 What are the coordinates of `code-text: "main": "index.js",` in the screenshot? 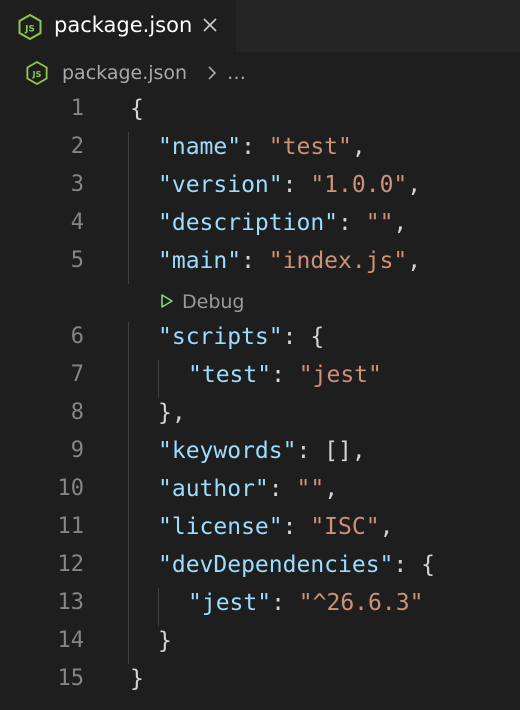 It's located at (289, 261).